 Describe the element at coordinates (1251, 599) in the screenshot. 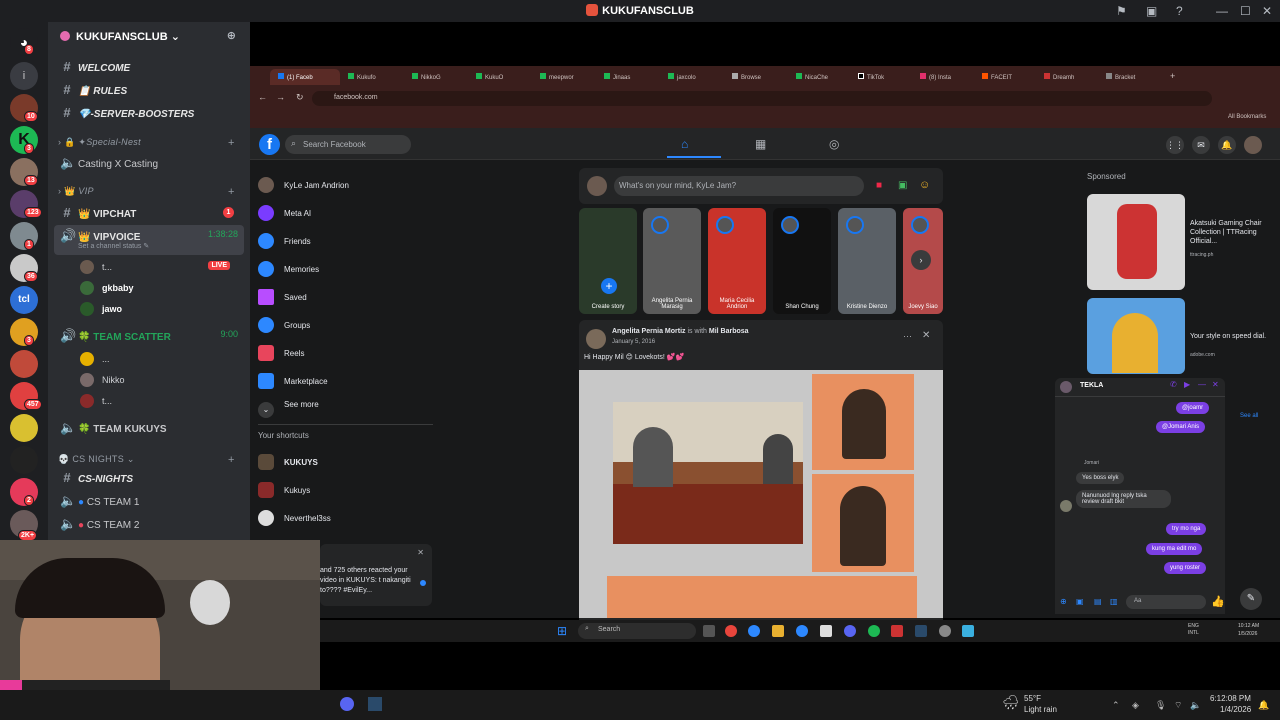

I see `new-message-icon: ✎` at that location.